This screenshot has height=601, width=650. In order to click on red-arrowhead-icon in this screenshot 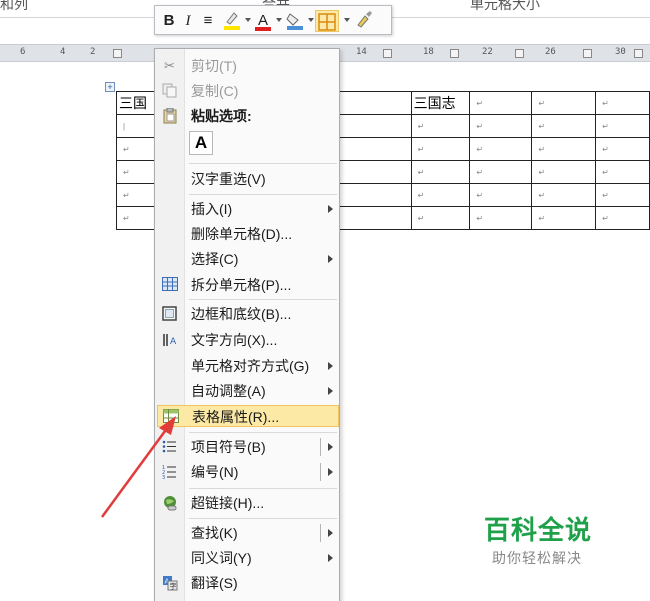, I will do `click(167, 425)`.